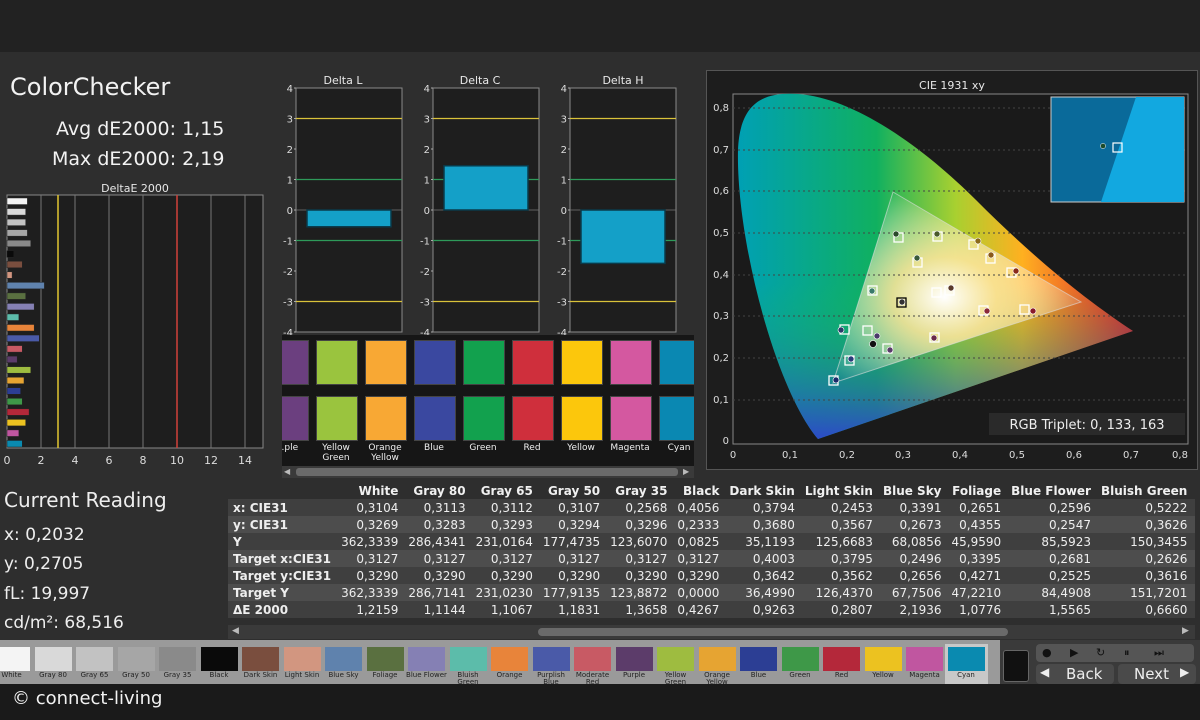 The image size is (1200, 720). I want to click on patch-button: Moderate Red, so click(592, 665).